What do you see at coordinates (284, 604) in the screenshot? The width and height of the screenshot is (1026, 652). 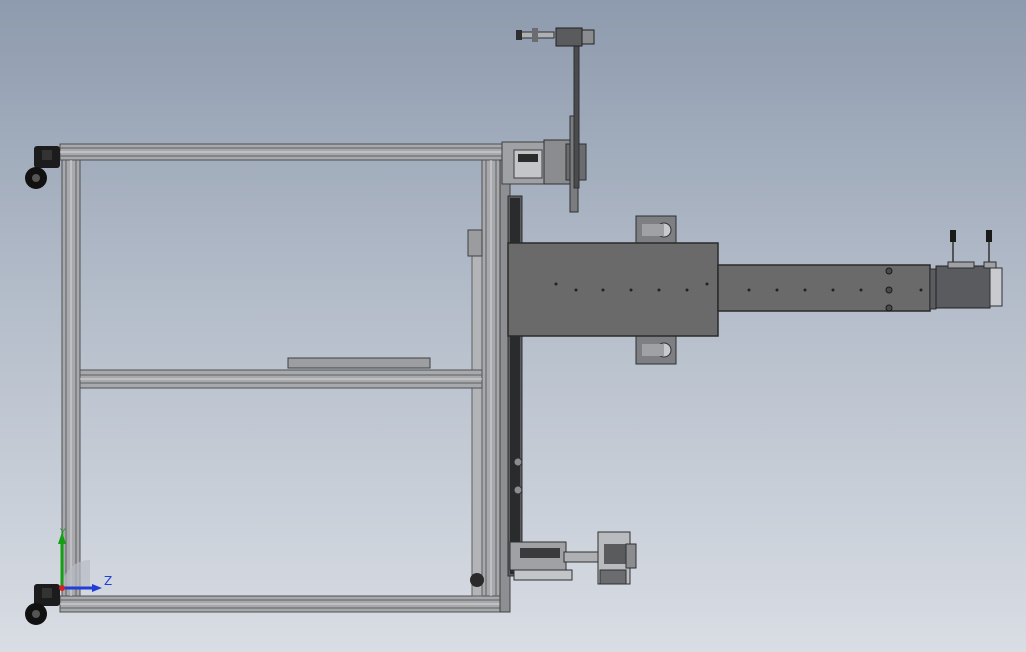 I see `bottom-rail` at bounding box center [284, 604].